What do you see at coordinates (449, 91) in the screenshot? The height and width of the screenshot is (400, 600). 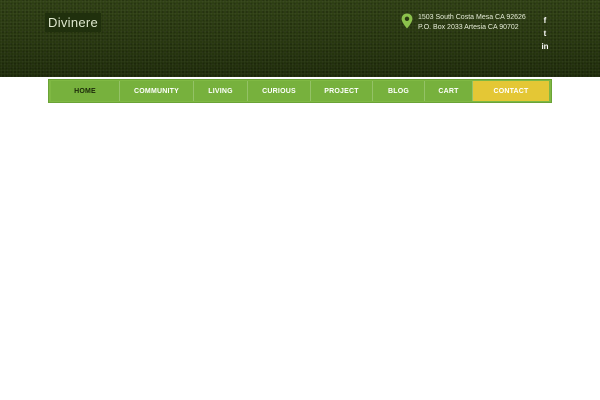 I see `nav-item-cart: CART` at bounding box center [449, 91].